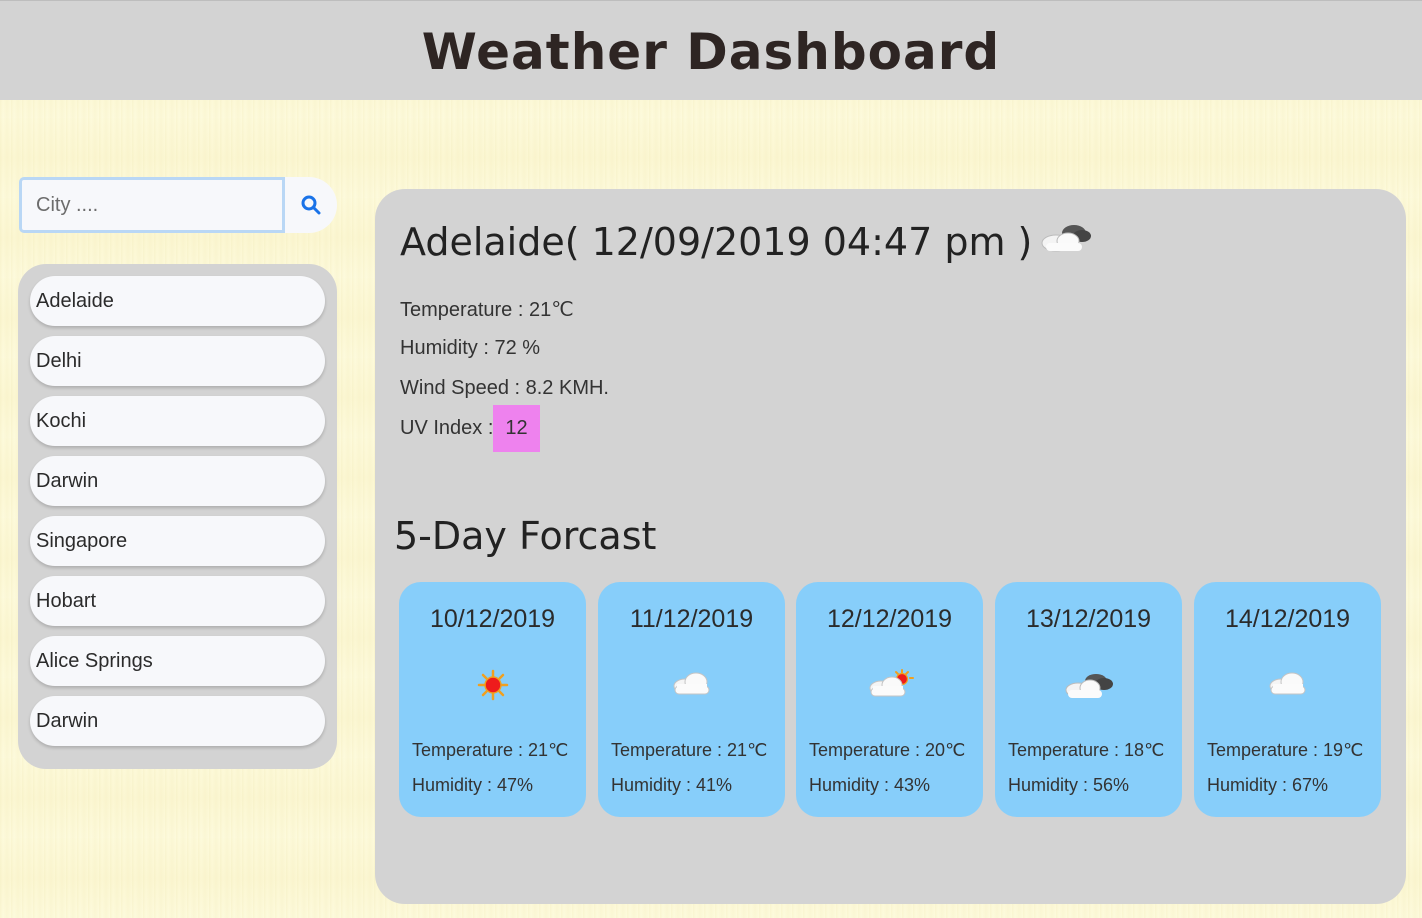 The image size is (1422, 918). Describe the element at coordinates (177, 601) in the screenshot. I see `city-item-hobart: Hobart` at that location.